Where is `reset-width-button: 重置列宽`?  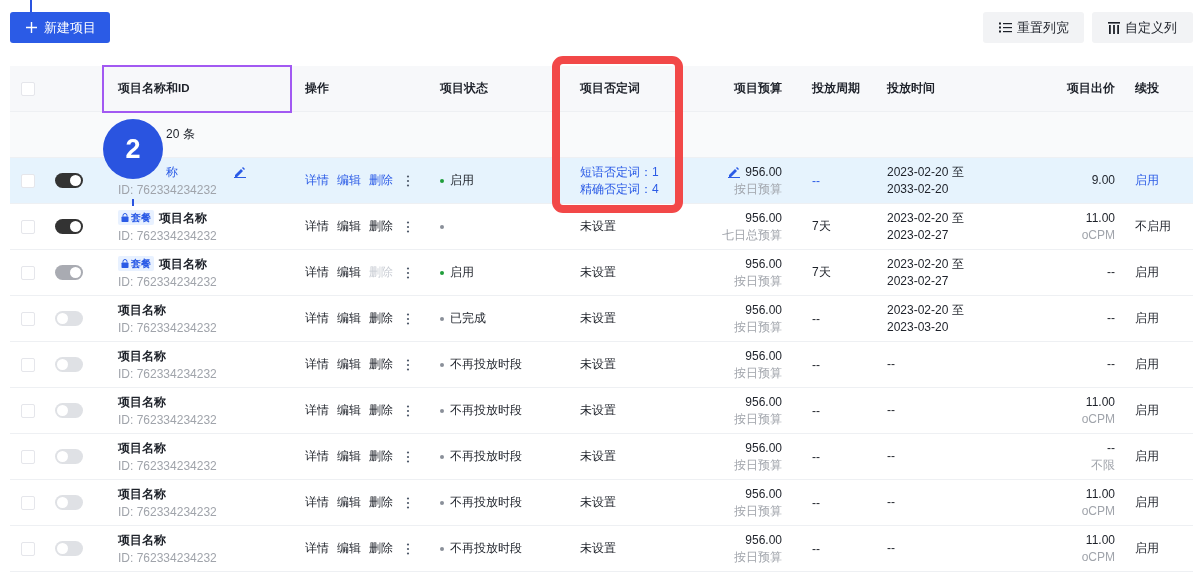 reset-width-button: 重置列宽 is located at coordinates (1033, 27).